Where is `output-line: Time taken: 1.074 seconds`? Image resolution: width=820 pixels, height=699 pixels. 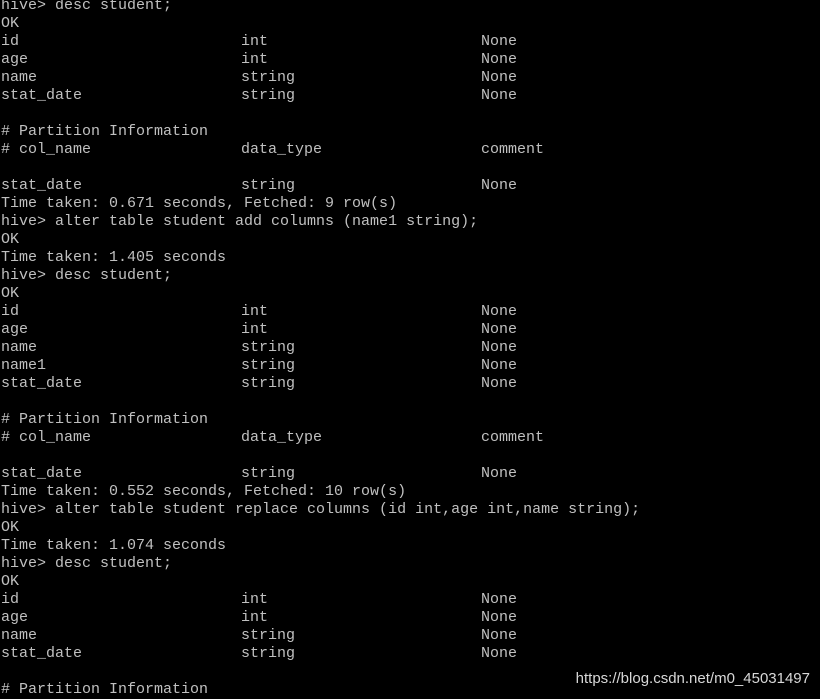 output-line: Time taken: 1.074 seconds is located at coordinates (114, 545).